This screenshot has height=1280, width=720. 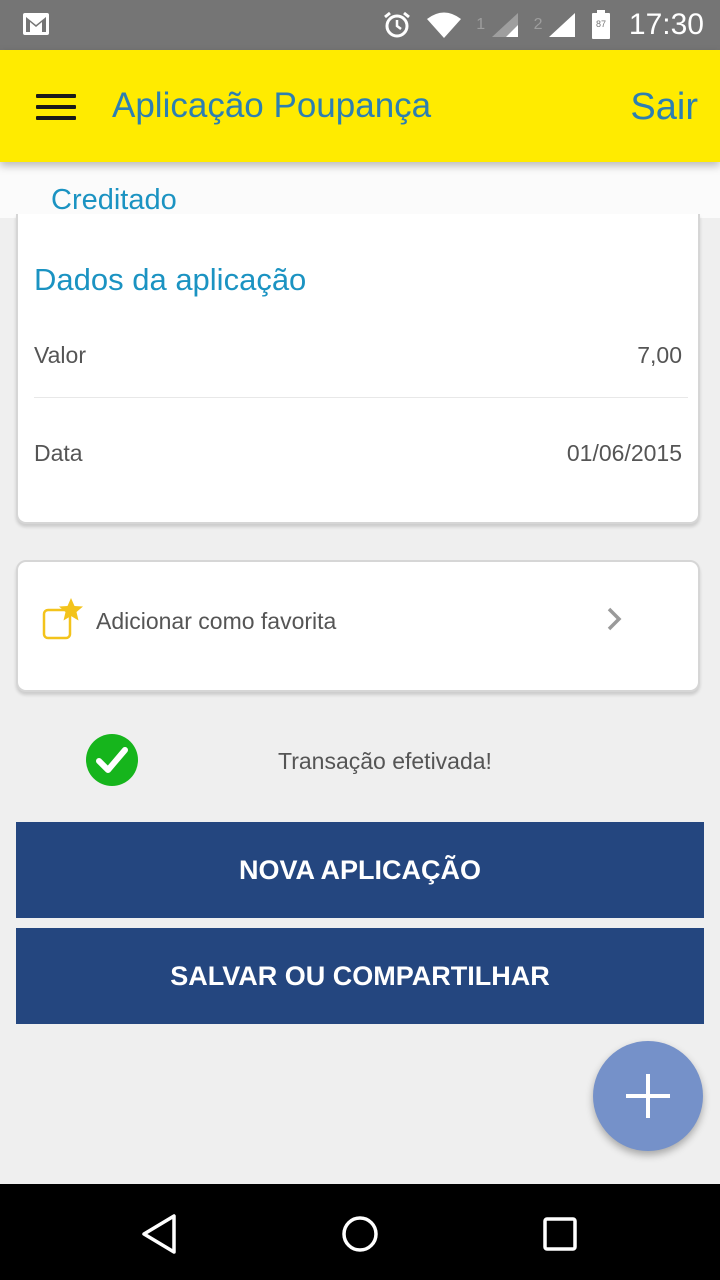 What do you see at coordinates (112, 760) in the screenshot?
I see `check-circle-icon` at bounding box center [112, 760].